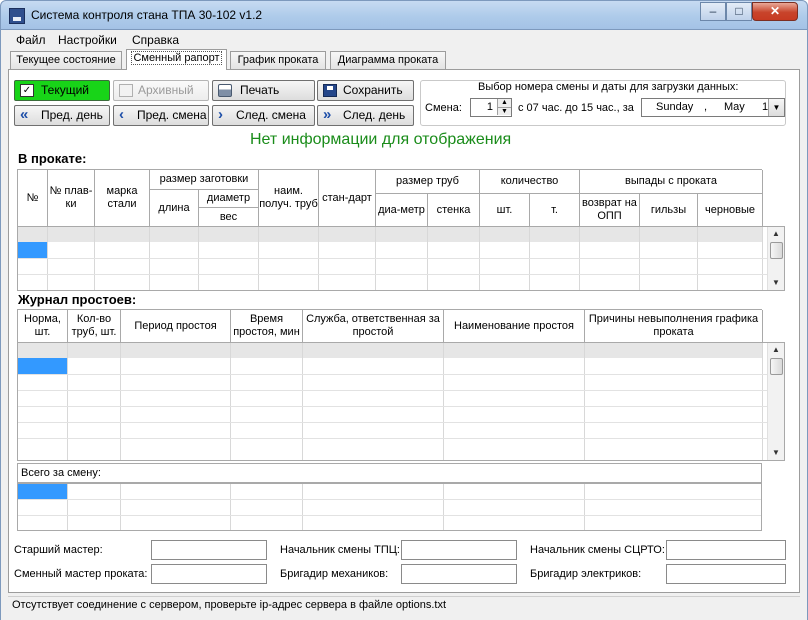 The height and width of the screenshot is (620, 808). Describe the element at coordinates (340, 550) in the screenshot. I see `tpc-chief-label: Начальник смены ТПЦ:` at that location.